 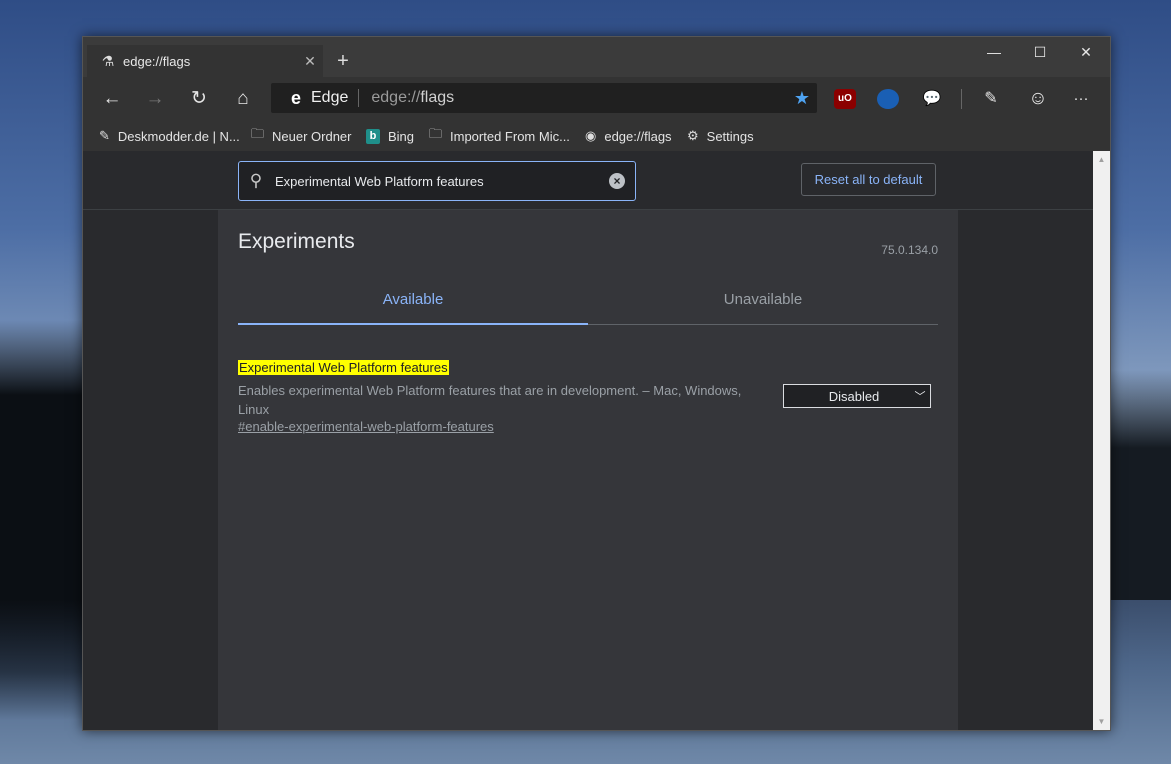 I want to click on bookmark-bing: b Bing, so click(x=390, y=136).